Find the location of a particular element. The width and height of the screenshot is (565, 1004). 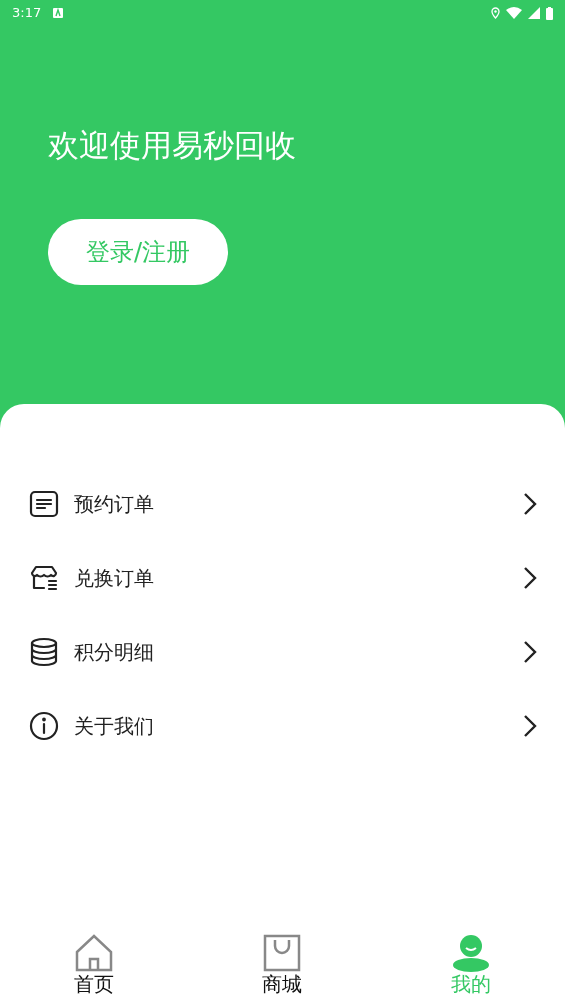

tab-item: 首页 is located at coordinates (94, 962).